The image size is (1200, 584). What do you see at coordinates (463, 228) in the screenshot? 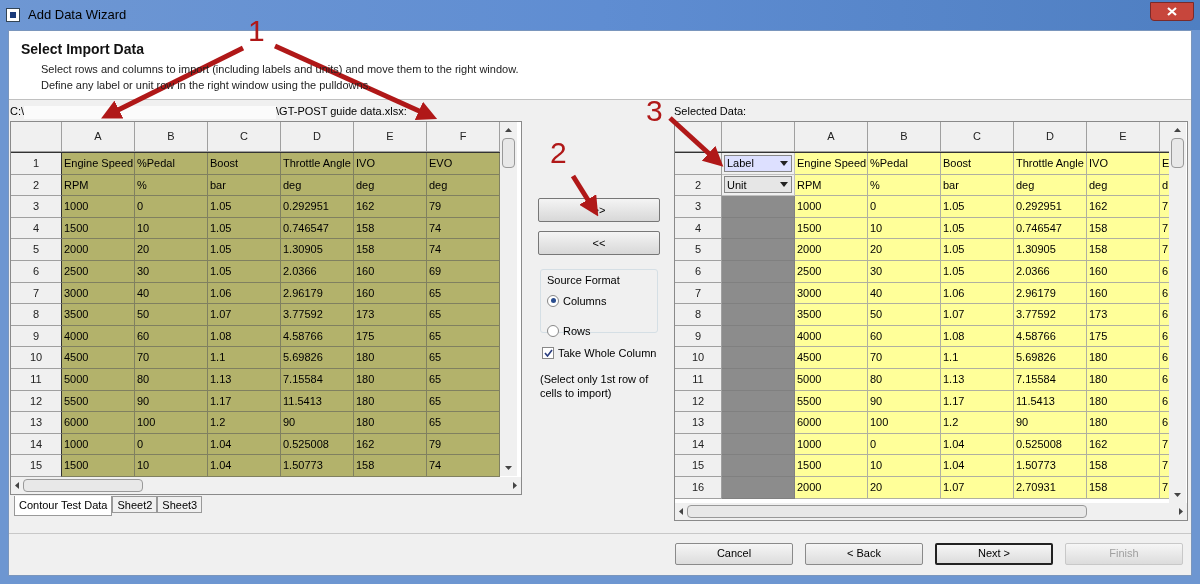
I see `table-cell: 74` at bounding box center [463, 228].